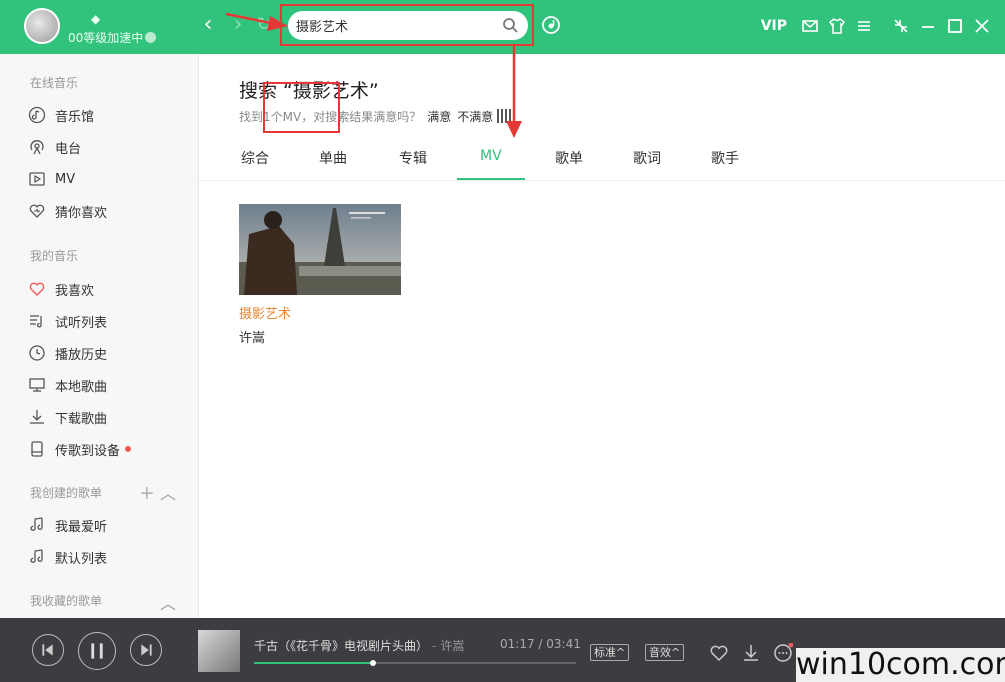 This screenshot has width=1005, height=682. Describe the element at coordinates (51, 179) in the screenshot. I see `sidebar-item-mv: MV` at that location.